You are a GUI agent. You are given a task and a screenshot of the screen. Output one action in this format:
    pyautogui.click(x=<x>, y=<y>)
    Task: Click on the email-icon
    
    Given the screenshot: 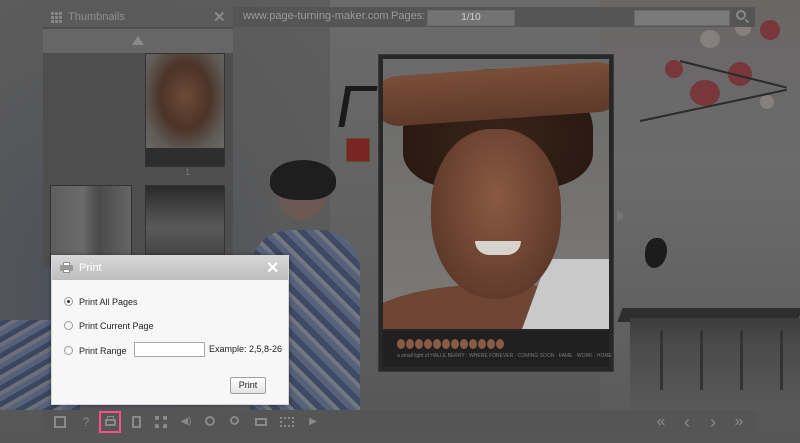 What is the action you would take?
    pyautogui.click(x=261, y=422)
    